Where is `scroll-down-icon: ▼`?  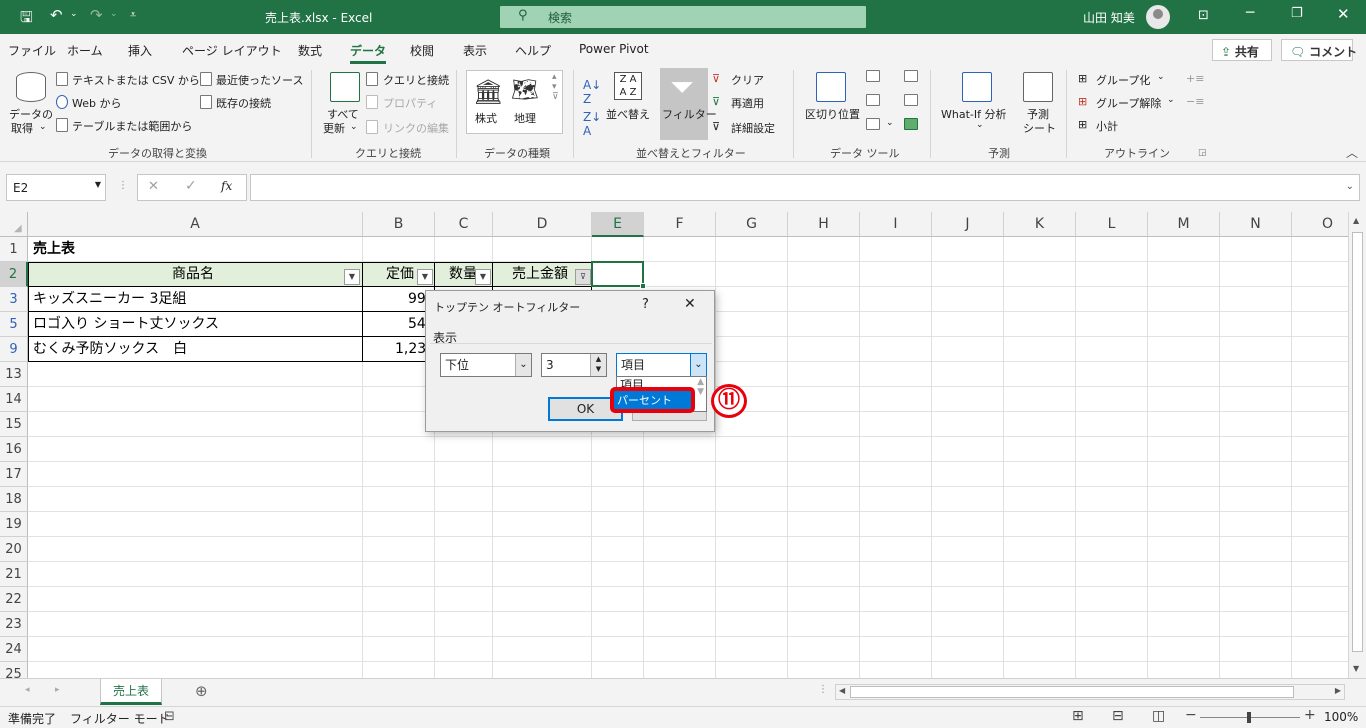
scroll-down-icon: ▼ is located at coordinates (1356, 668).